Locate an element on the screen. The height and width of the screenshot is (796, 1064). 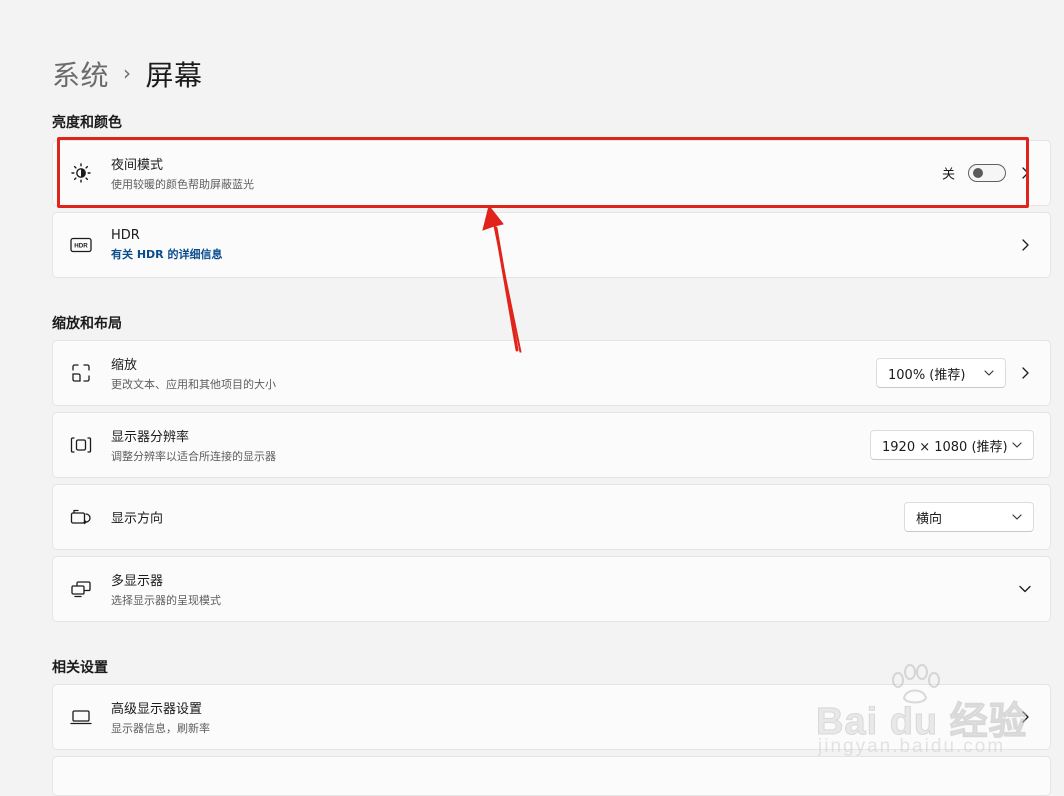
page-title: 屏幕 is located at coordinates (174, 75).